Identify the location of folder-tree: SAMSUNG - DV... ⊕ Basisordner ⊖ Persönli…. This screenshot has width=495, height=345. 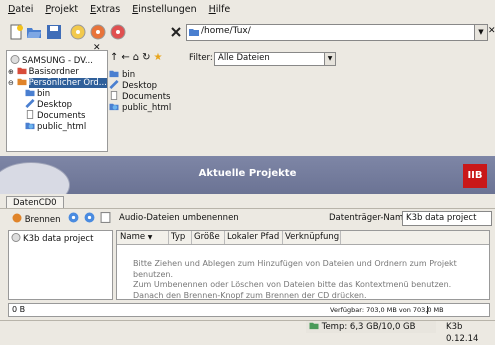
(57, 101).